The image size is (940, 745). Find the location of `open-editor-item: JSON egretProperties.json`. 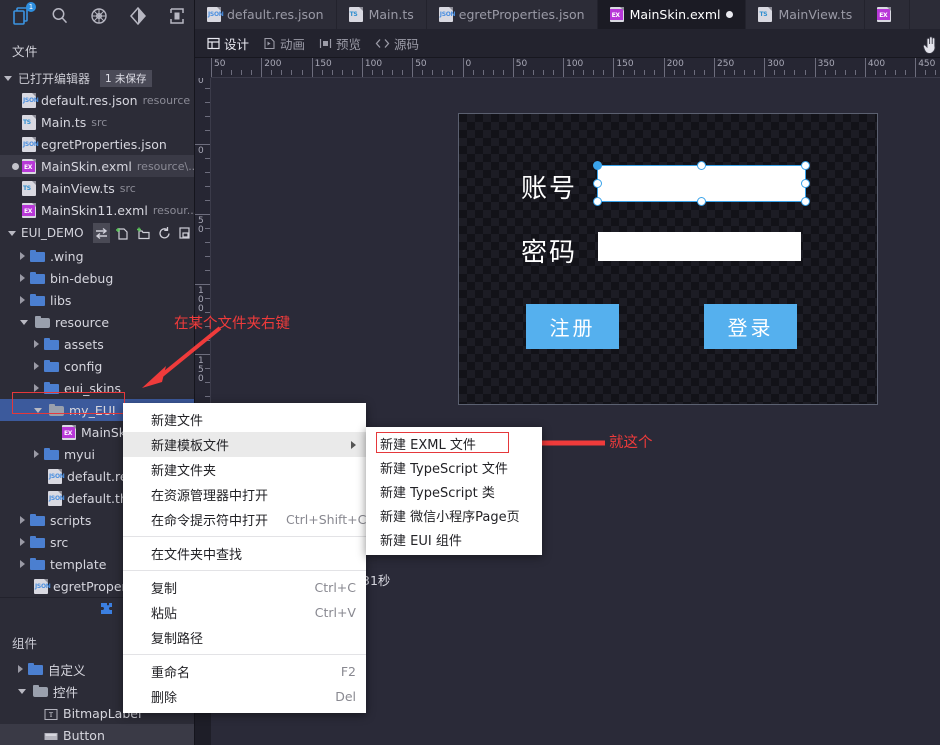

open-editor-item: JSON egretProperties.json is located at coordinates (97, 144).